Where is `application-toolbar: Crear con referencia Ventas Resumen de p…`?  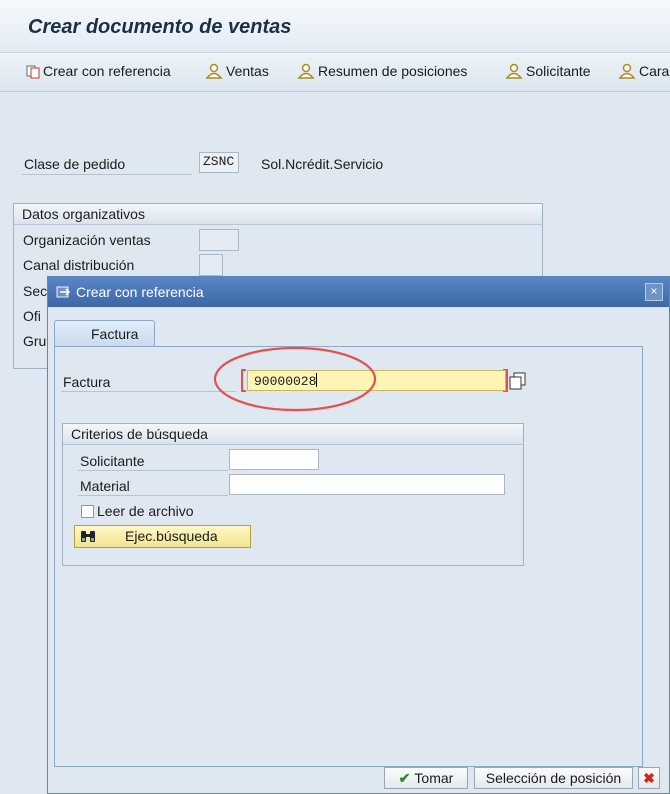 application-toolbar: Crear con referencia Ventas Resumen de p… is located at coordinates (335, 72).